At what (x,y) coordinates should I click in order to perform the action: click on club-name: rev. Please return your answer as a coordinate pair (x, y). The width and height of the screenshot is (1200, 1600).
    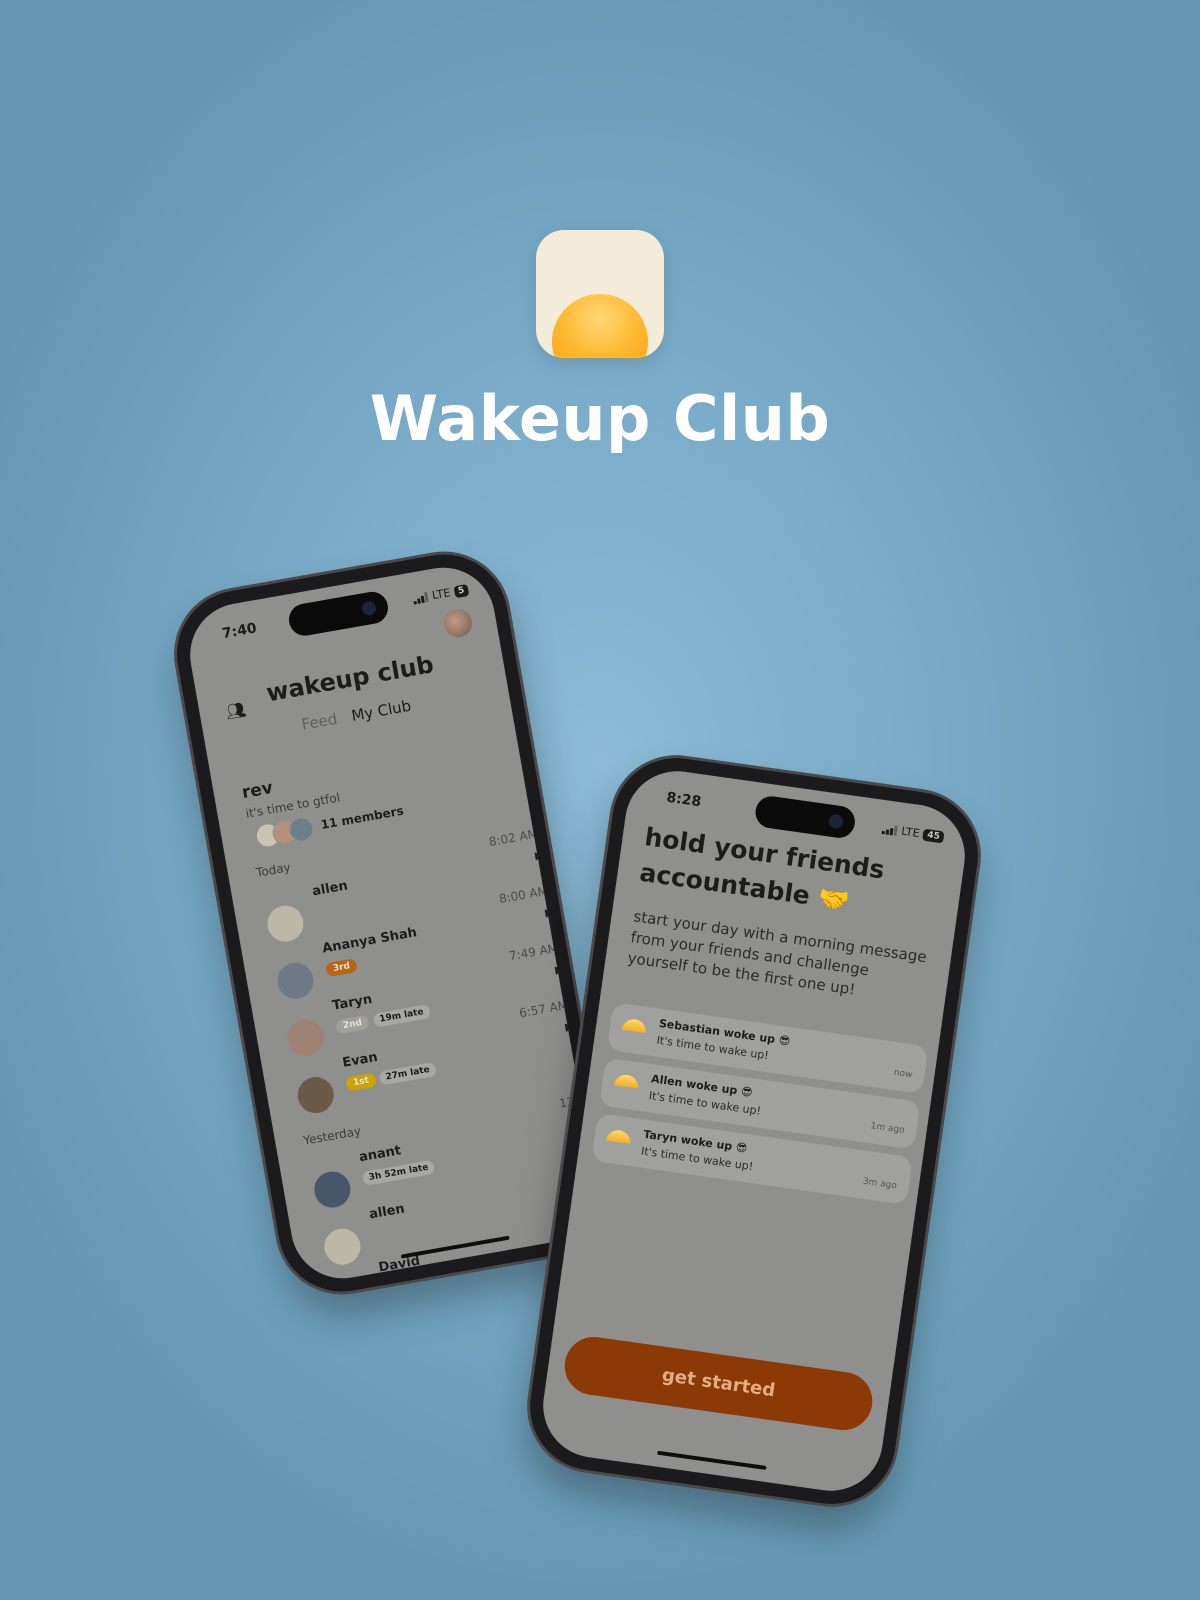
    Looking at the image, I should click on (257, 790).